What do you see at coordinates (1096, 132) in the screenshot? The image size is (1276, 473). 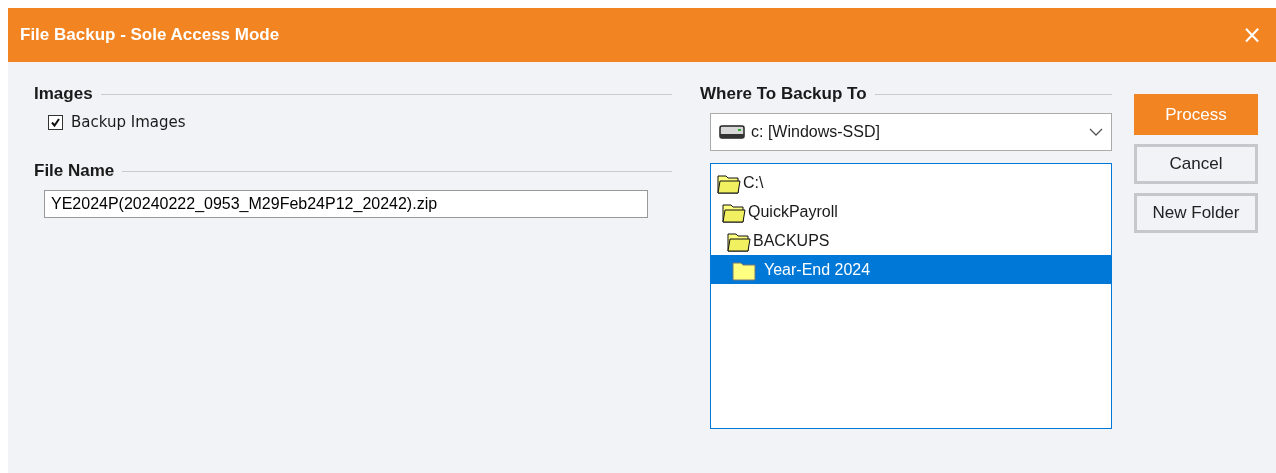 I see `chevron-down-icon` at bounding box center [1096, 132].